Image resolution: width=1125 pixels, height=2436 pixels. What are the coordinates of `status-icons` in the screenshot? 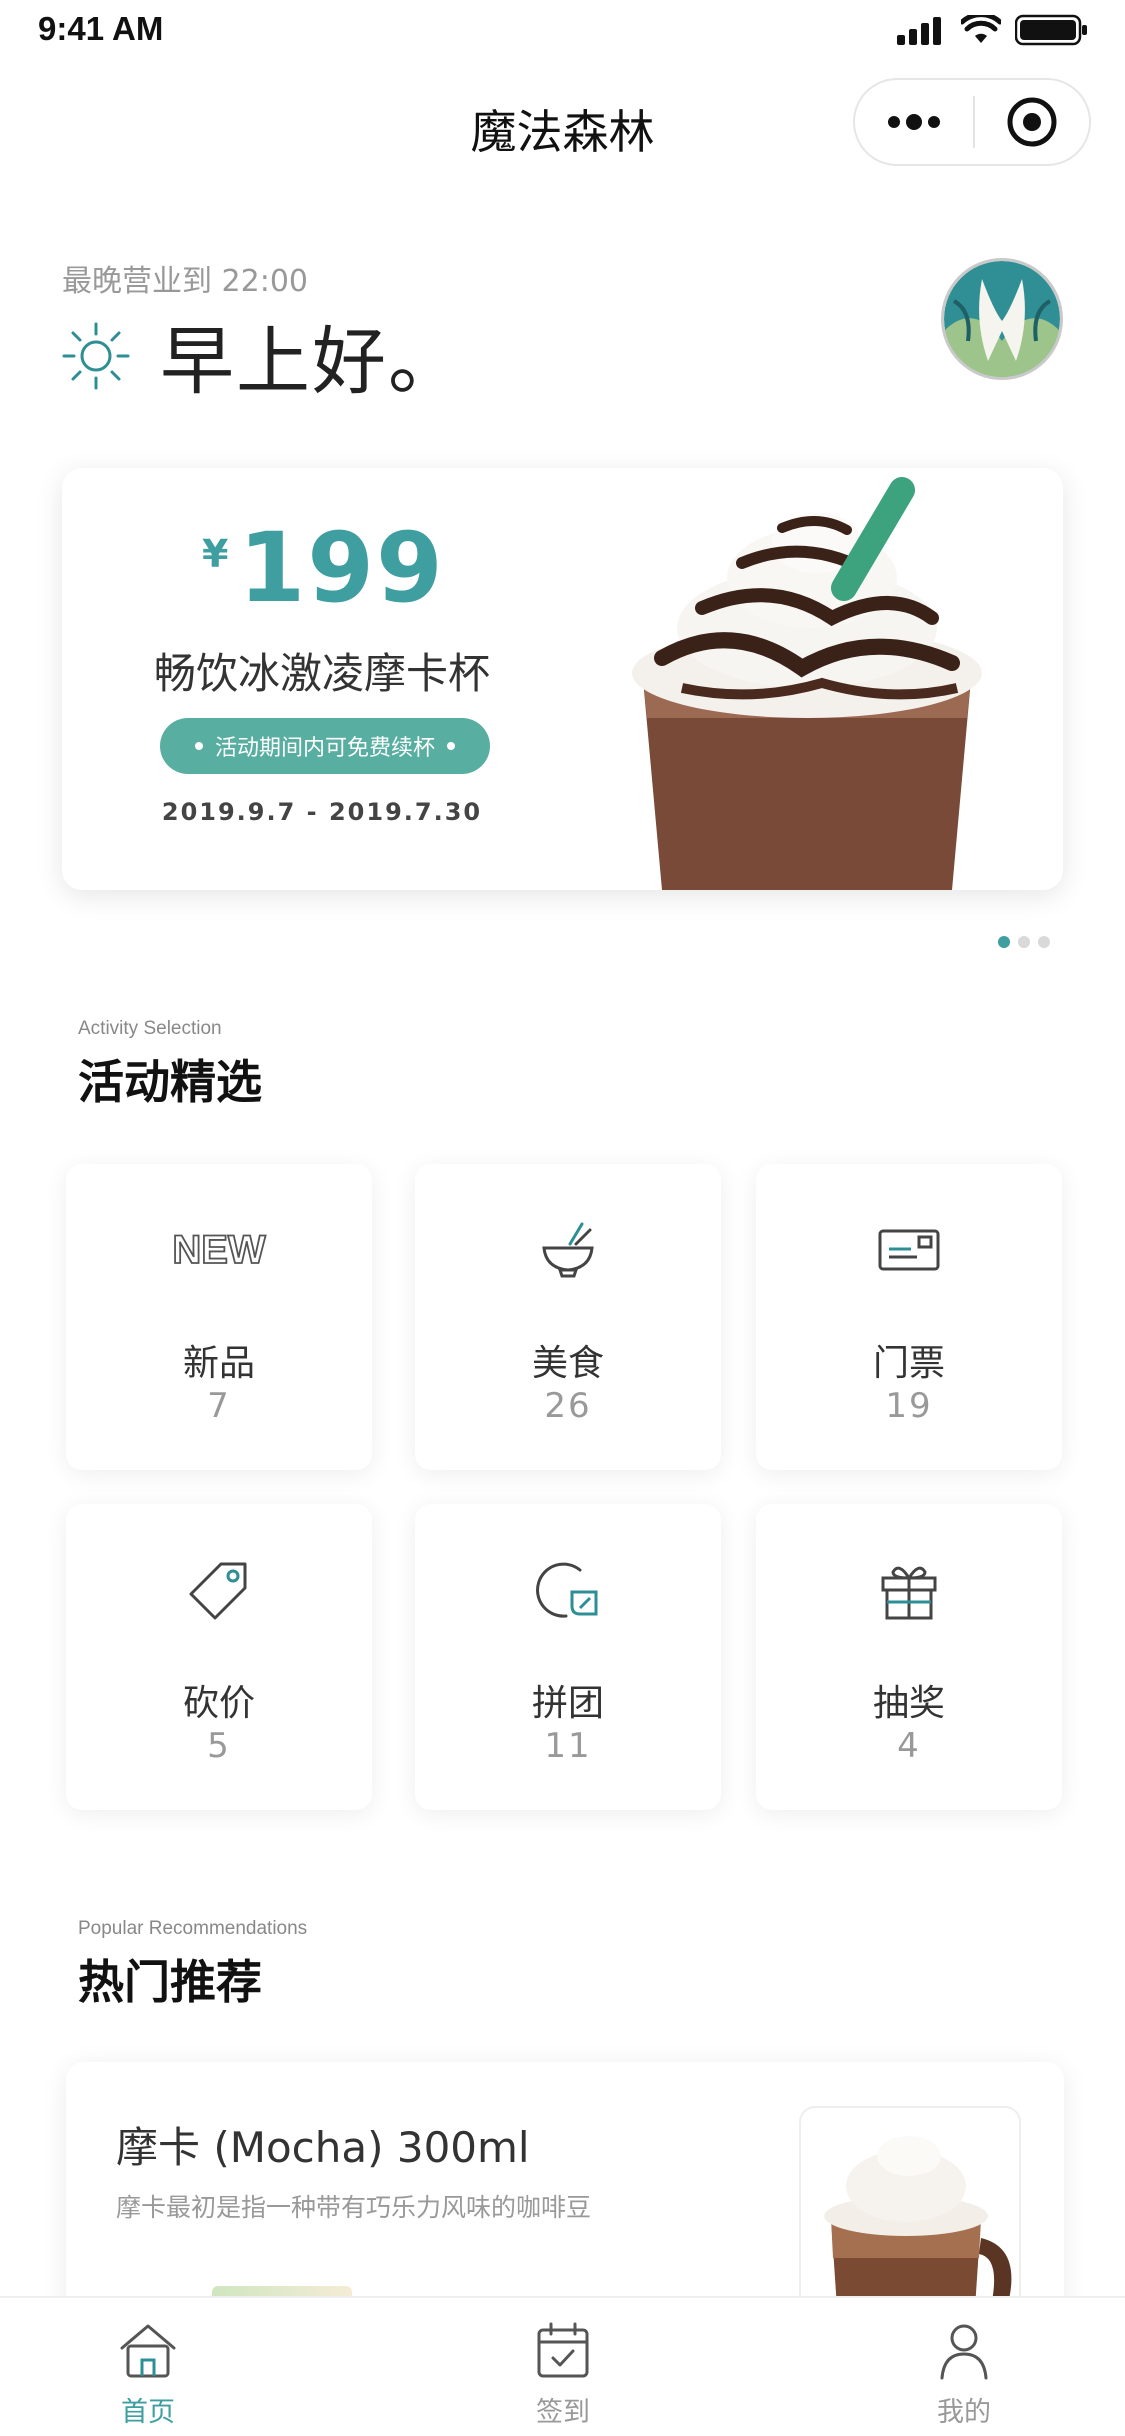 It's located at (993, 30).